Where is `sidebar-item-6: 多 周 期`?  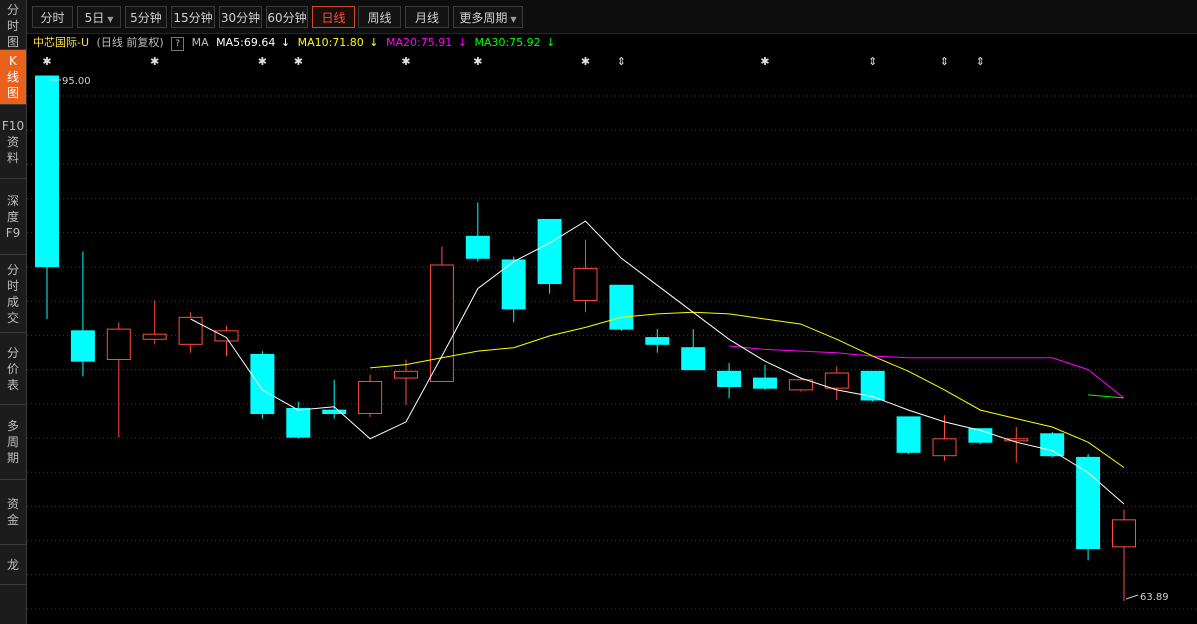 sidebar-item-6: 多 周 期 is located at coordinates (13, 442).